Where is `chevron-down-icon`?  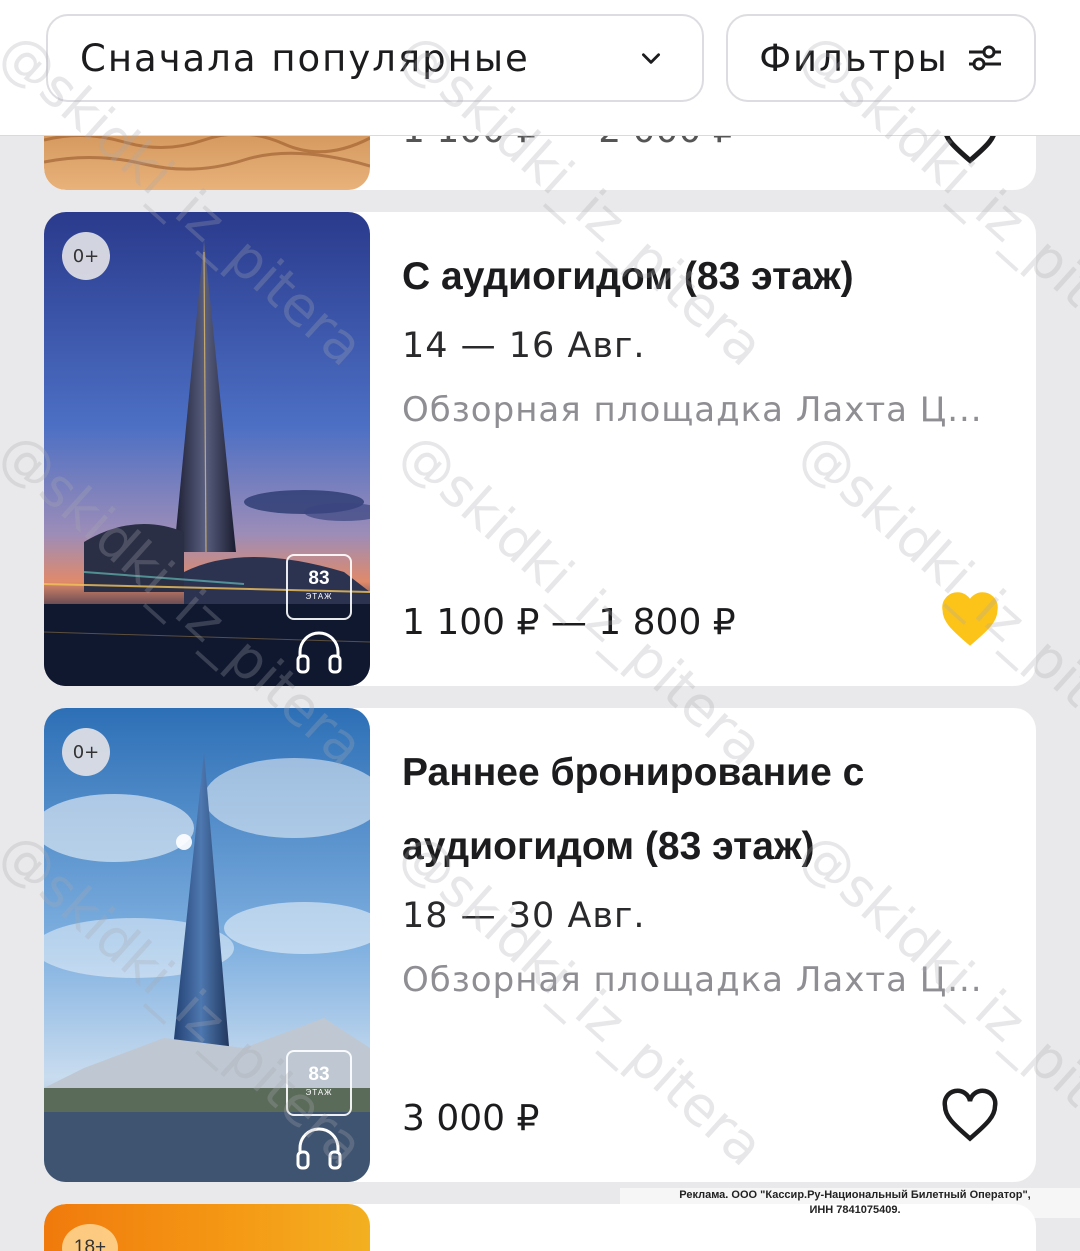 chevron-down-icon is located at coordinates (651, 58).